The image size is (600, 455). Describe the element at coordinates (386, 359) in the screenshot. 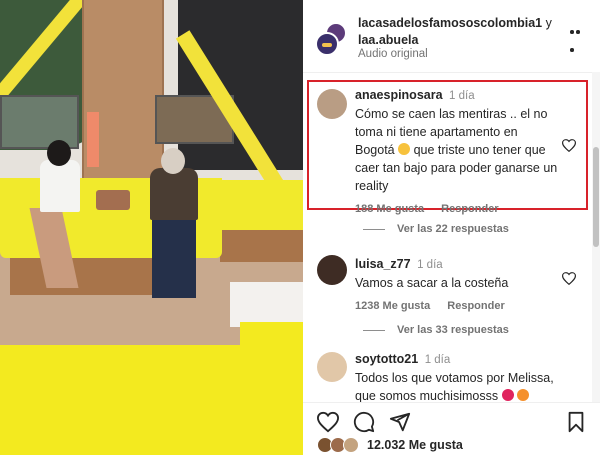

I see `comment-username: soytotto21` at that location.